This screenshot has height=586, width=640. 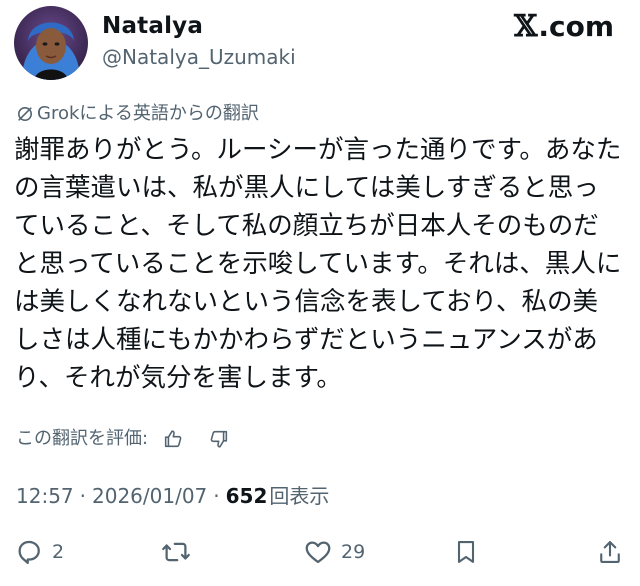 I want to click on translation-label-text: Grokによる英語からの翻訳, so click(x=148, y=113).